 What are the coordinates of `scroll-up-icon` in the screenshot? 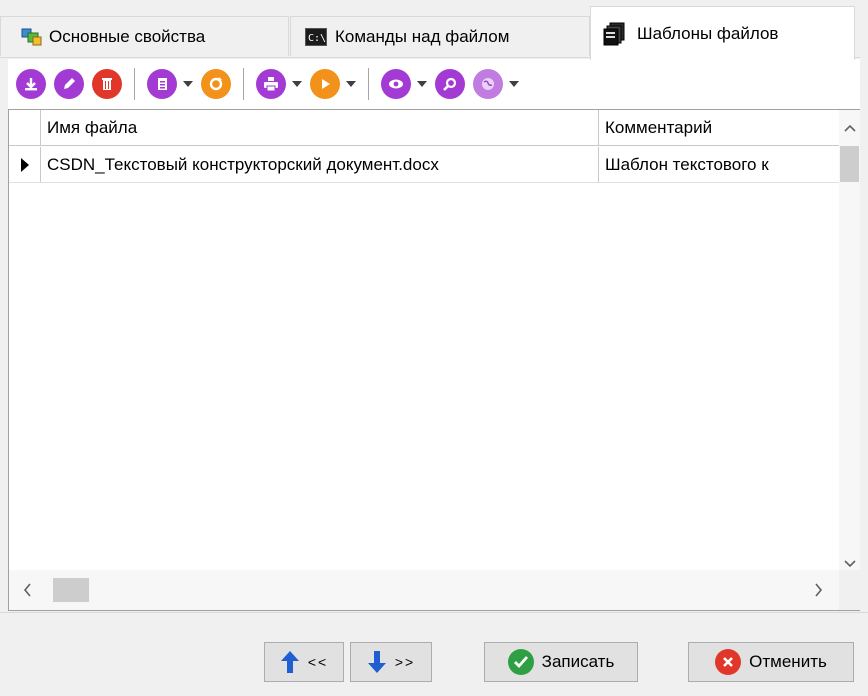 It's located at (850, 128).